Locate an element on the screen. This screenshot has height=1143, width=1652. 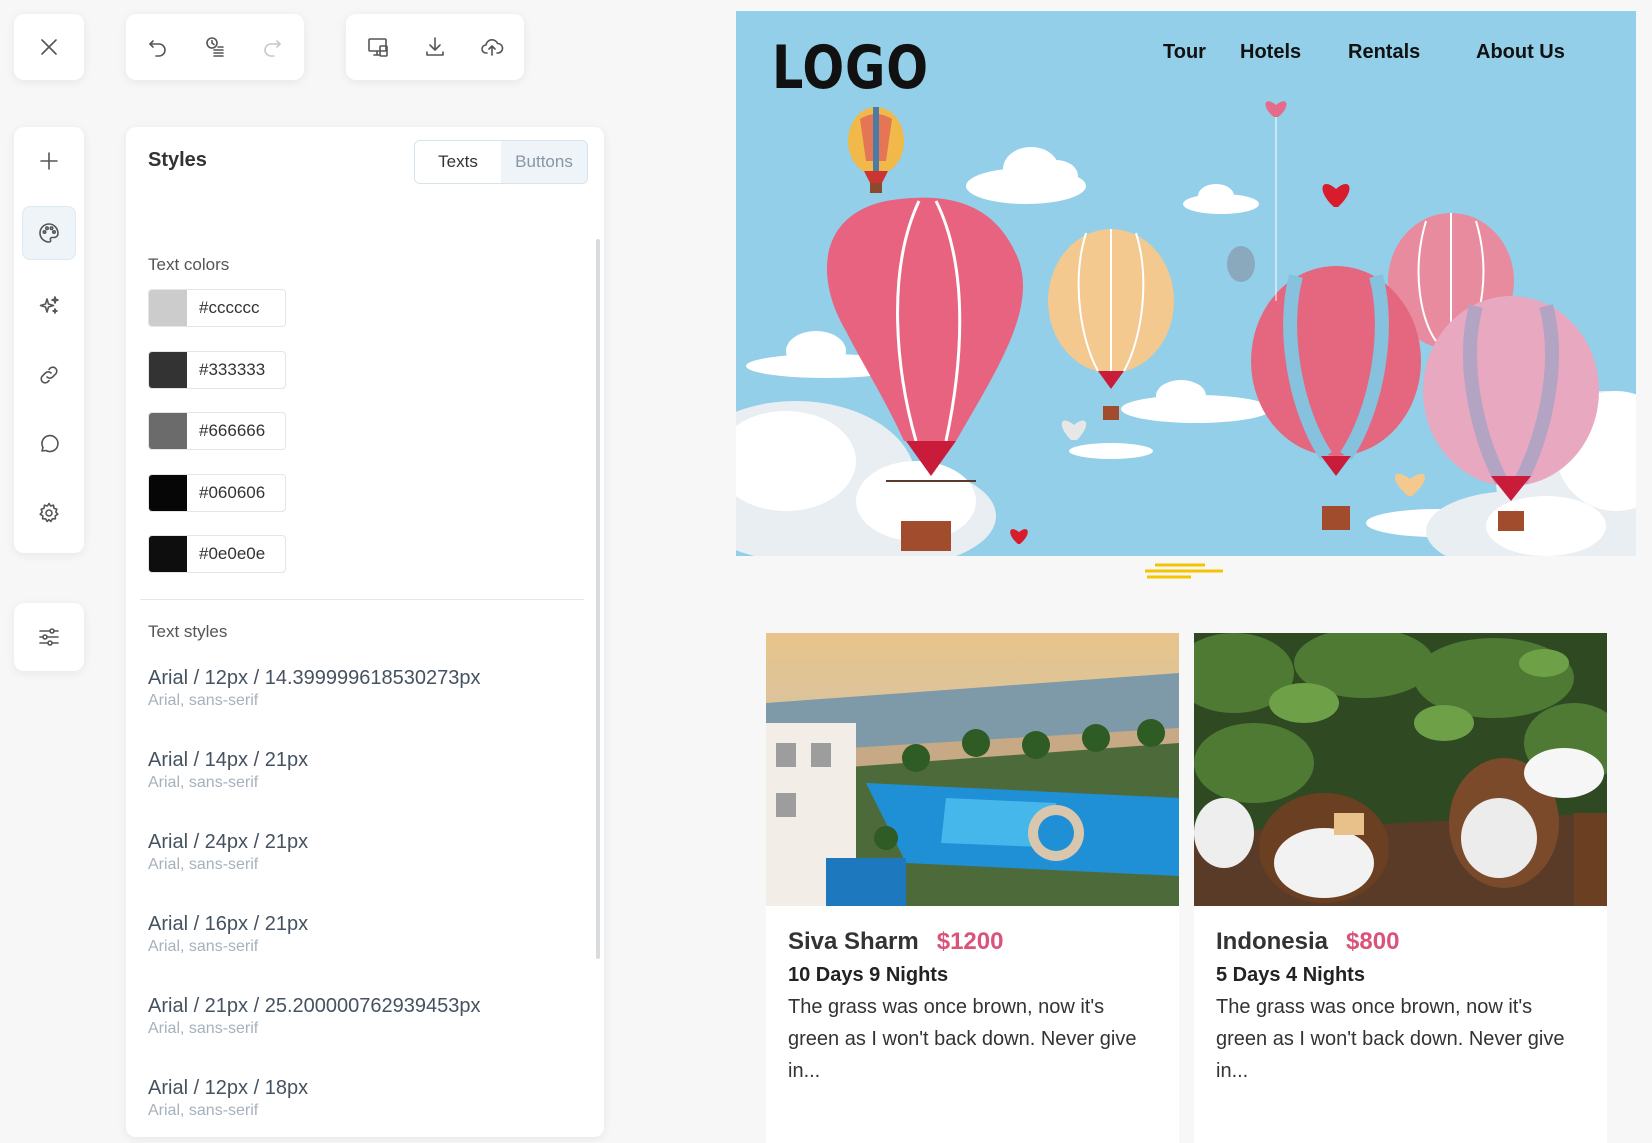
export-toolbar is located at coordinates (435, 47).